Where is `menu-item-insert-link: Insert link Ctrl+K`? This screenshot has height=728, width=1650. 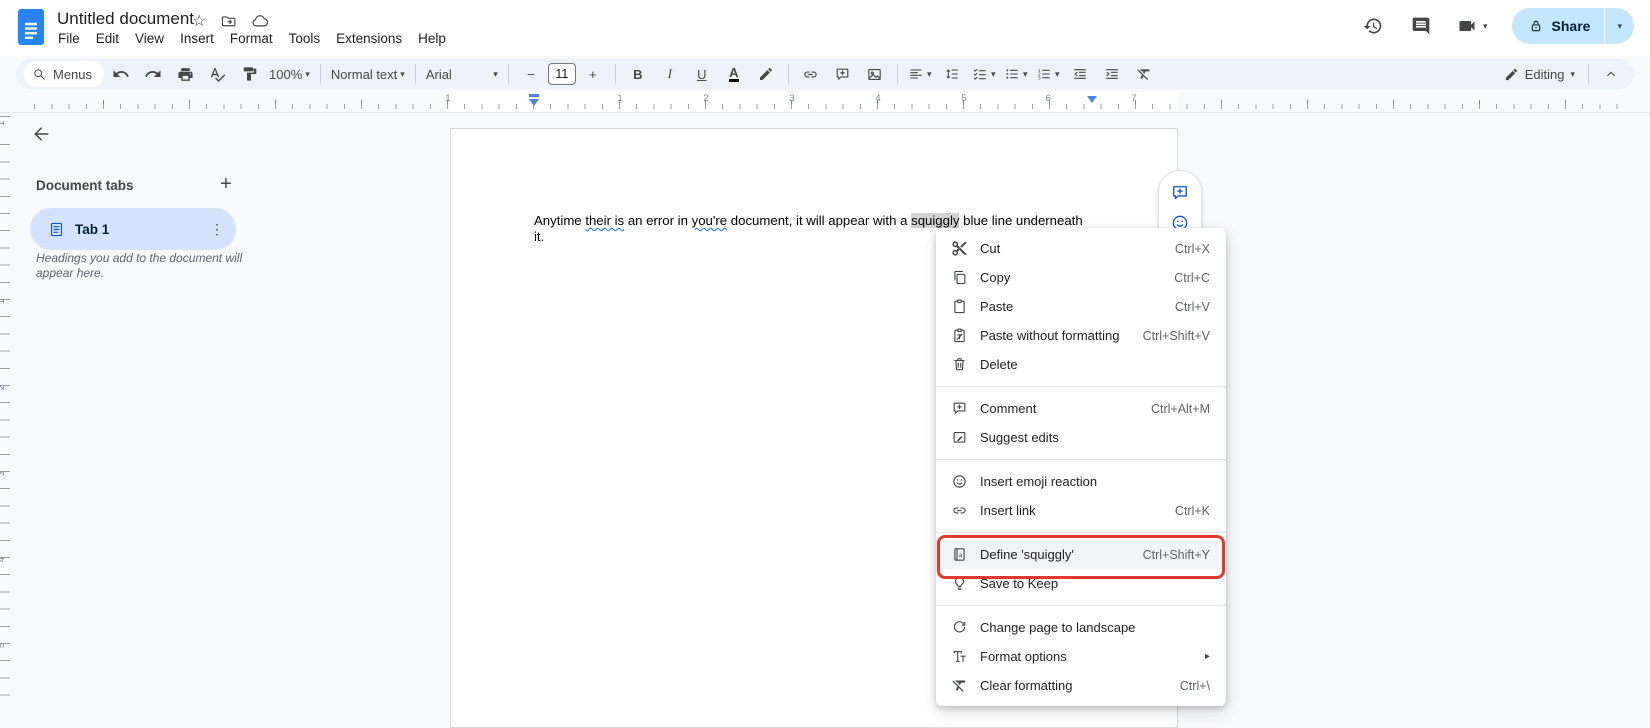 menu-item-insert-link: Insert link Ctrl+K is located at coordinates (1081, 510).